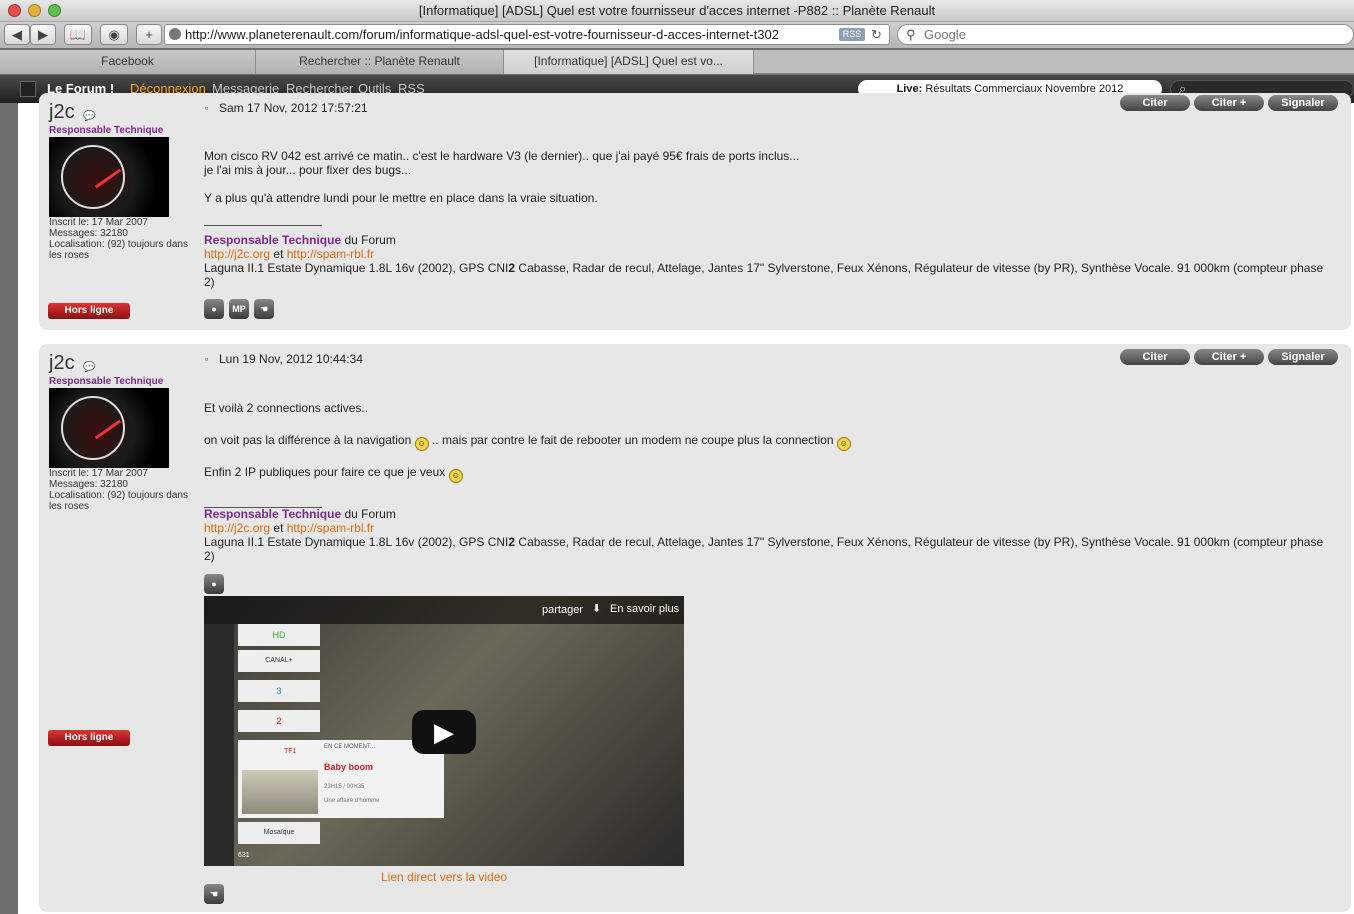 Image resolution: width=1354 pixels, height=914 pixels. I want to click on channel-tile: HD, so click(279, 635).